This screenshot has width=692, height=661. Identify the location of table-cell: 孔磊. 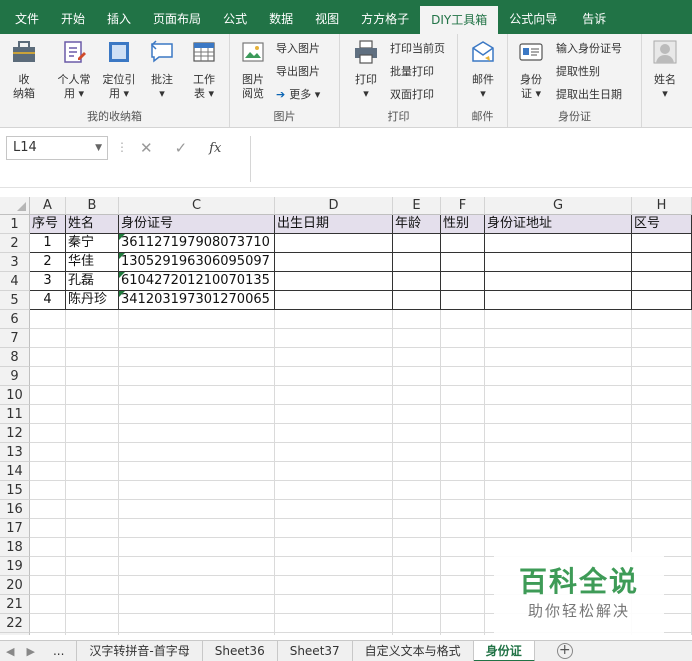
(92, 281).